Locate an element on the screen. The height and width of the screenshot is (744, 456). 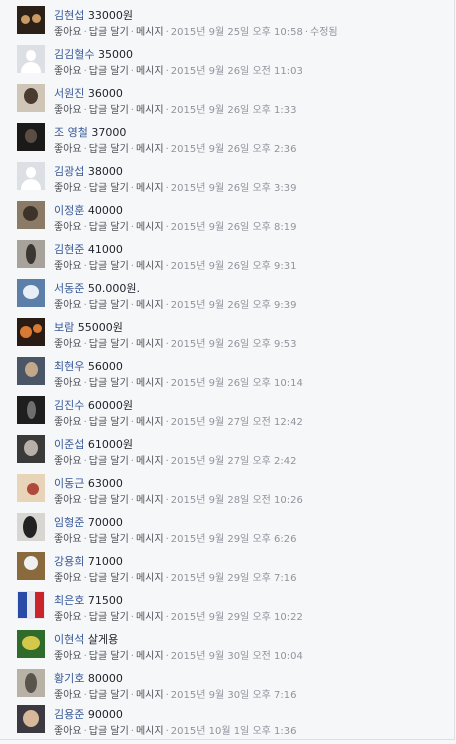
commenter-name: 황기호 is located at coordinates (69, 678).